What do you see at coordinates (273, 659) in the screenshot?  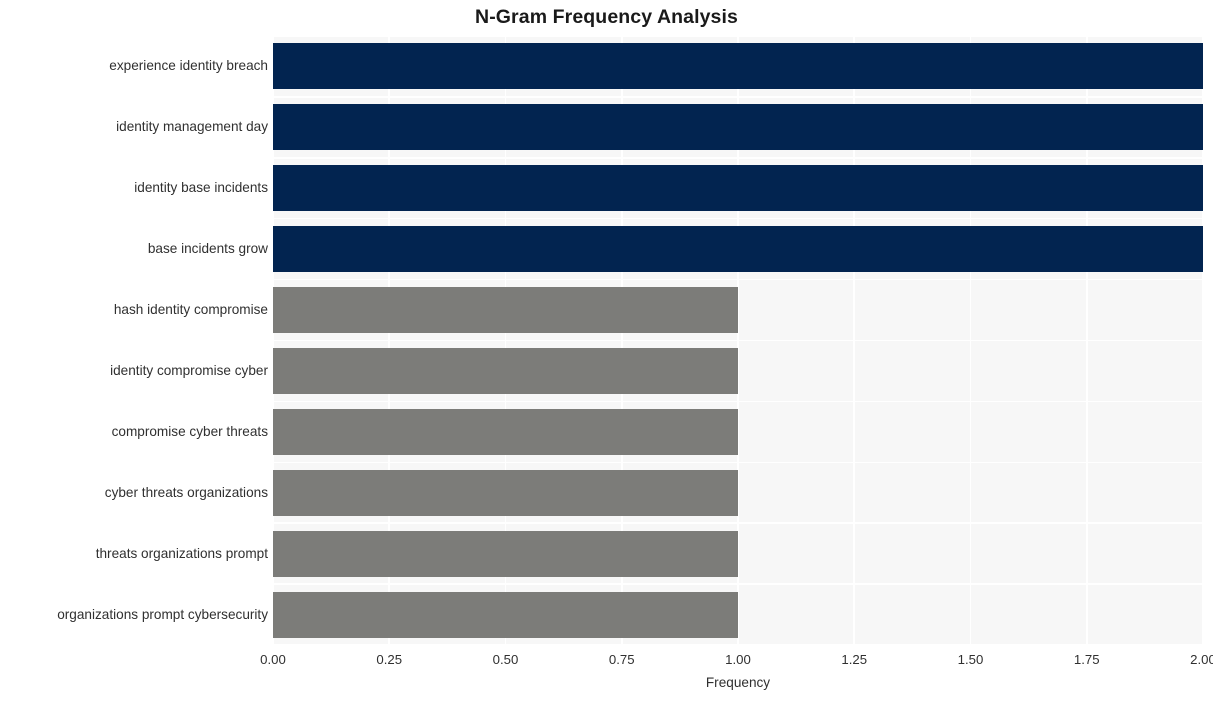 I see `x-axis-tick-label: 0.00` at bounding box center [273, 659].